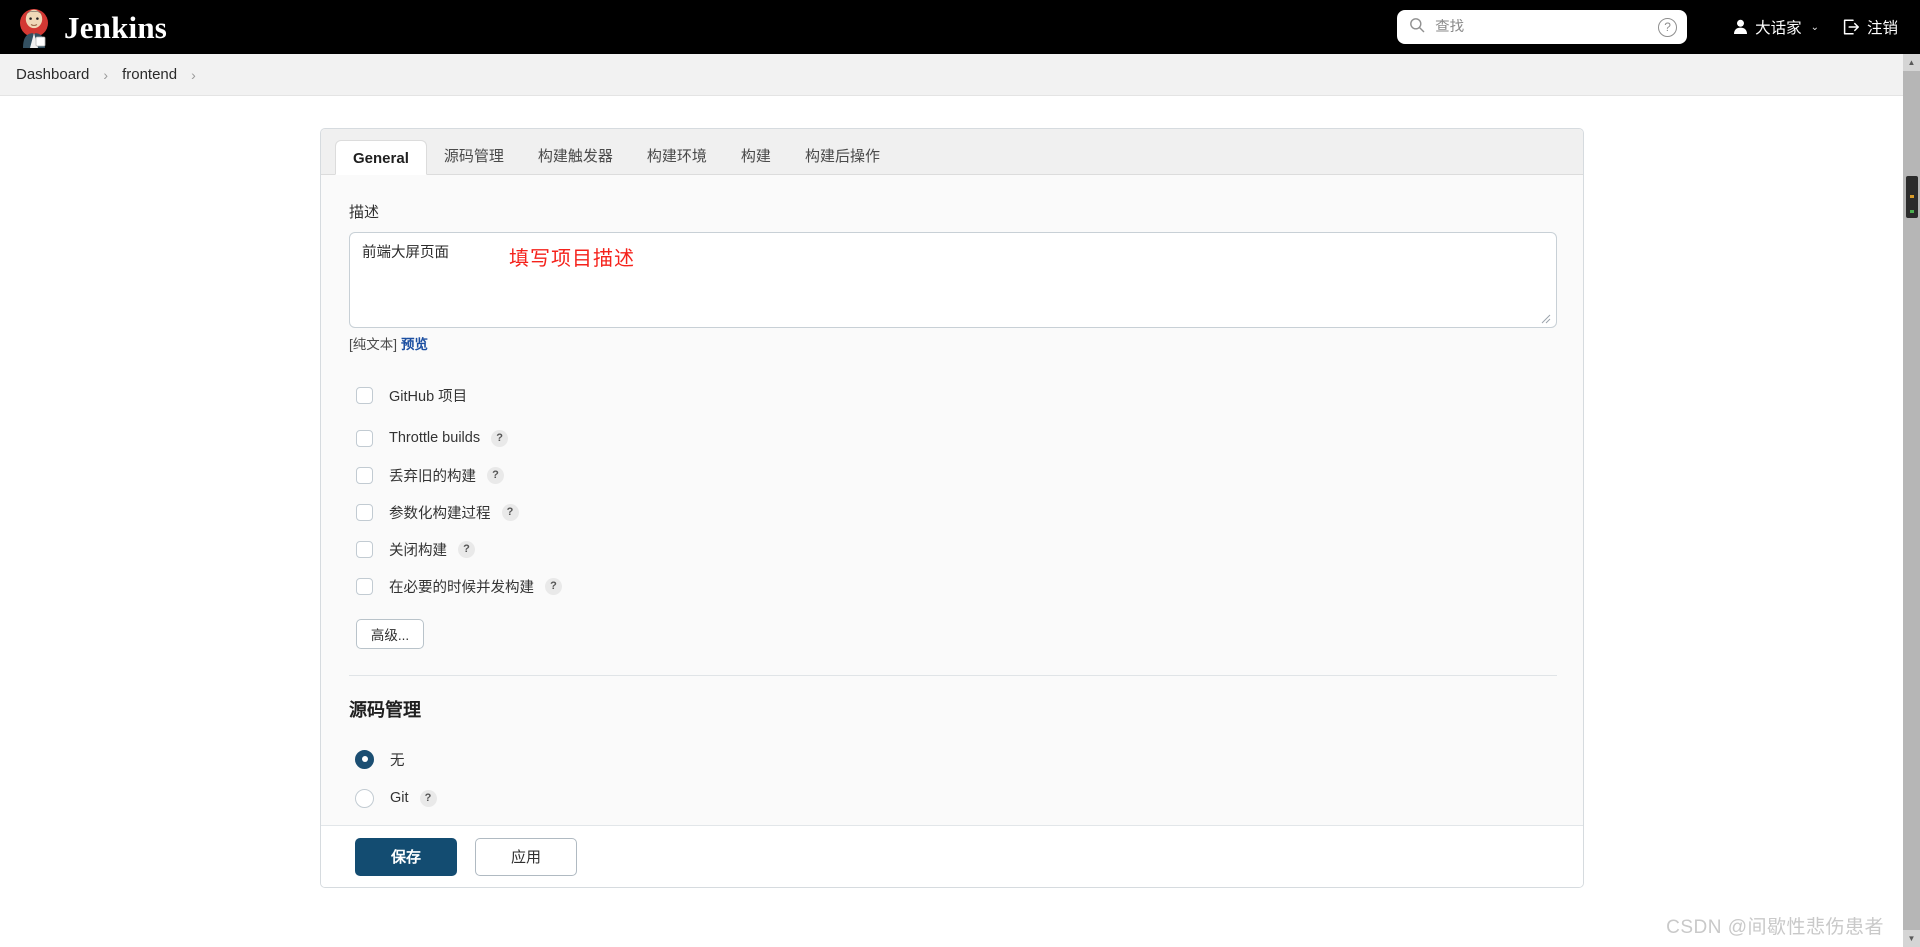 The width and height of the screenshot is (1920, 947). Describe the element at coordinates (952, 856) in the screenshot. I see `form-action-bar: 保存 应用` at that location.